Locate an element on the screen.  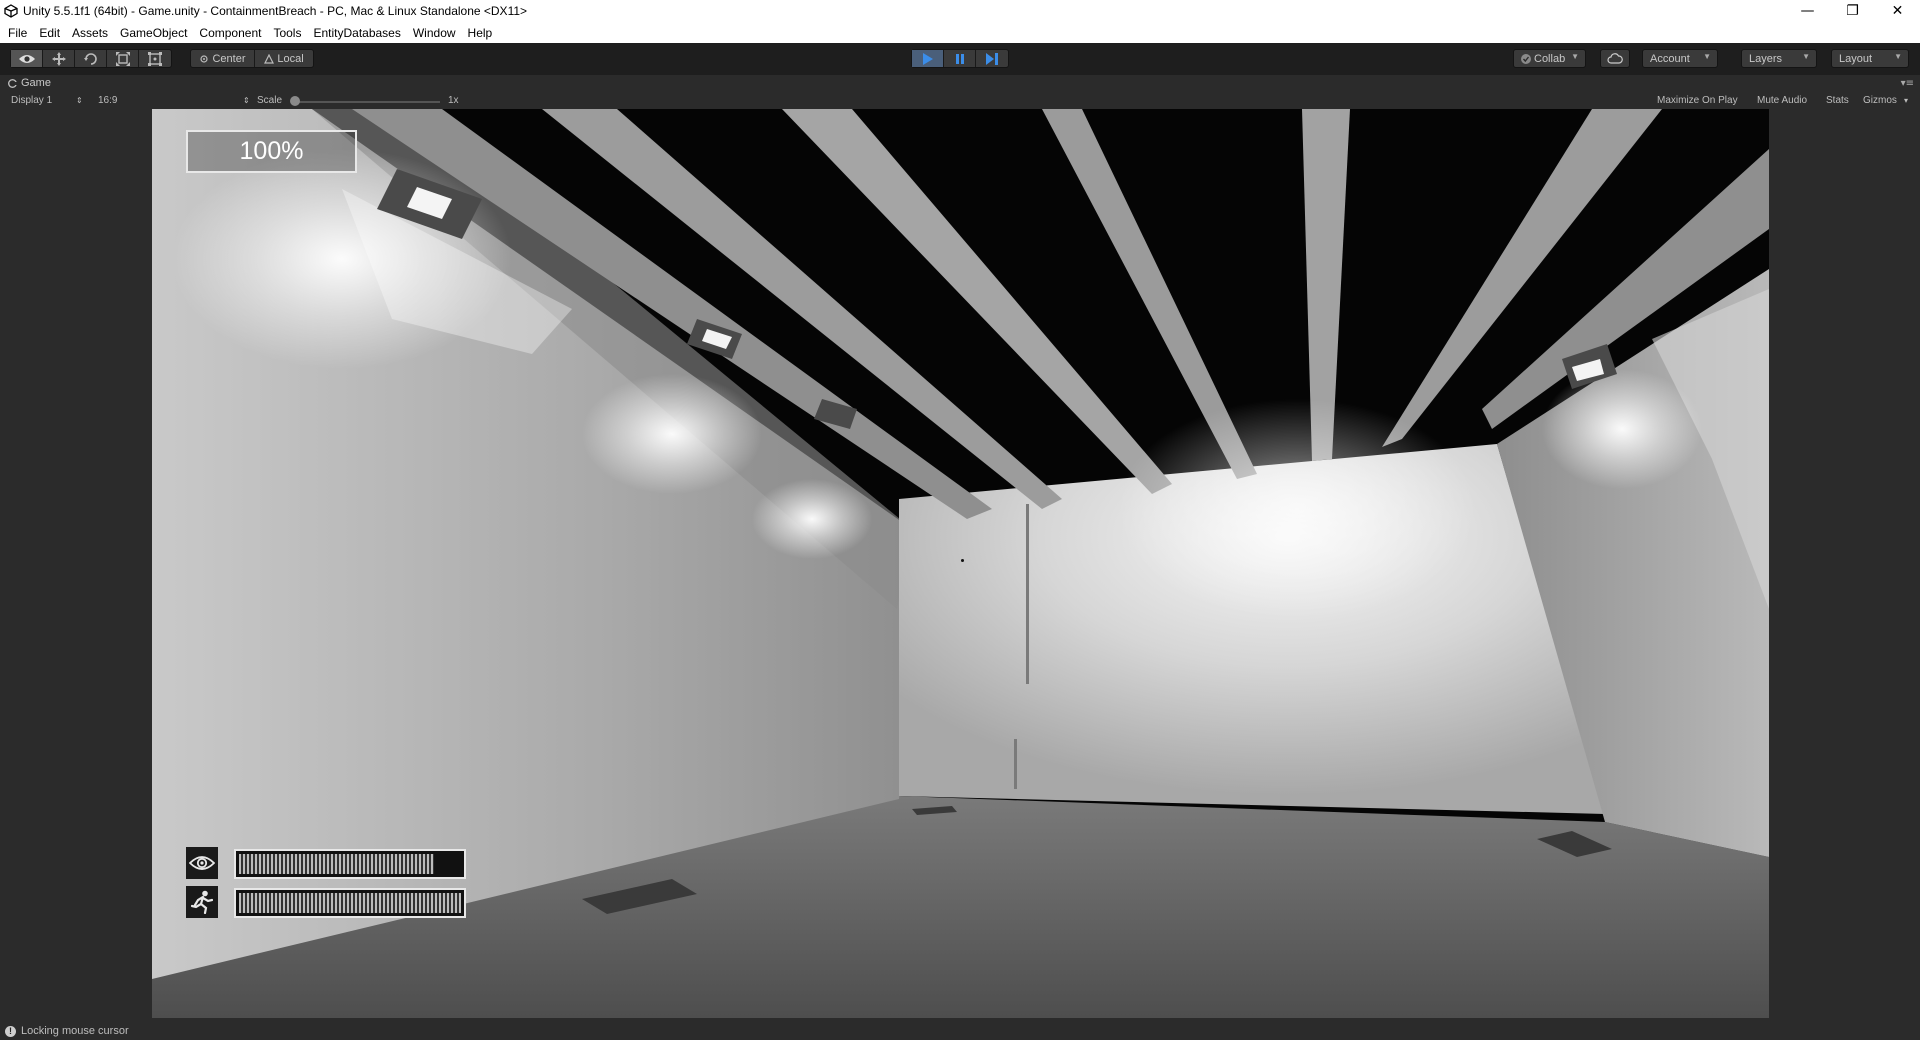
rotate-tool-button is located at coordinates (91, 58).